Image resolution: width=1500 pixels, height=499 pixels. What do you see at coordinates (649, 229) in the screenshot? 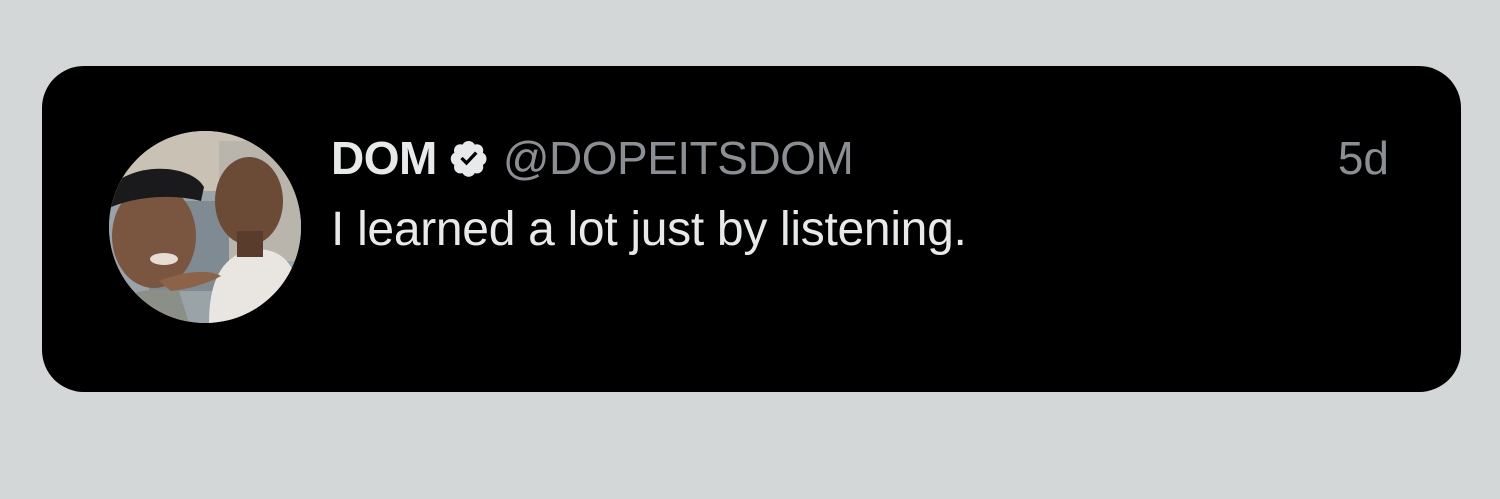
I see `tweet-text: I learned a lot just by listening.` at bounding box center [649, 229].